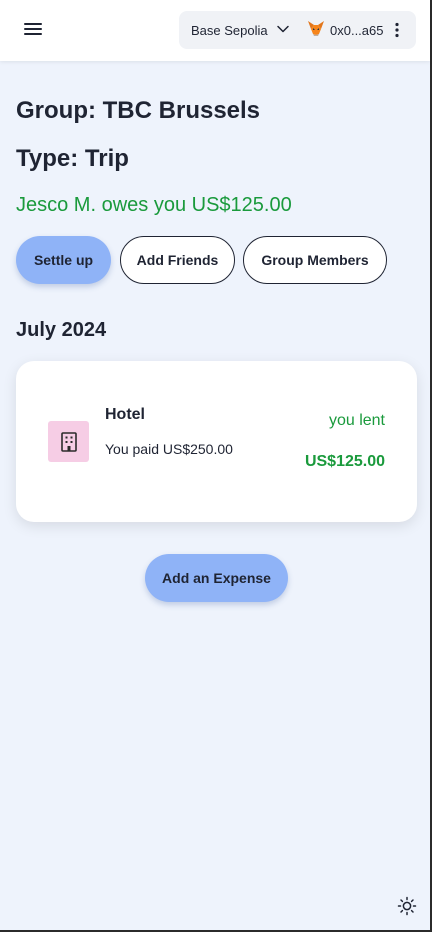  What do you see at coordinates (216, 578) in the screenshot?
I see `add-expense-button: Add an Expense` at bounding box center [216, 578].